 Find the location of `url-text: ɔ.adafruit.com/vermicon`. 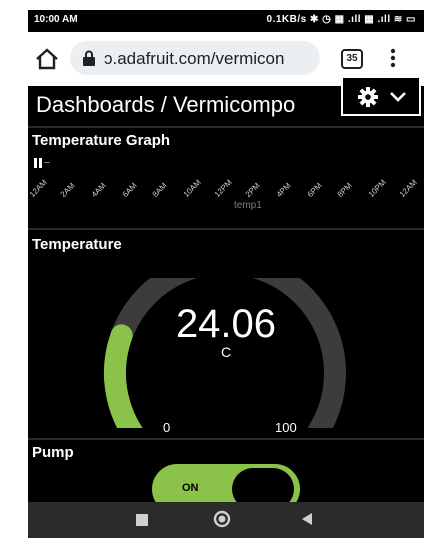

url-text: ɔ.adafruit.com/vermicon is located at coordinates (194, 58).